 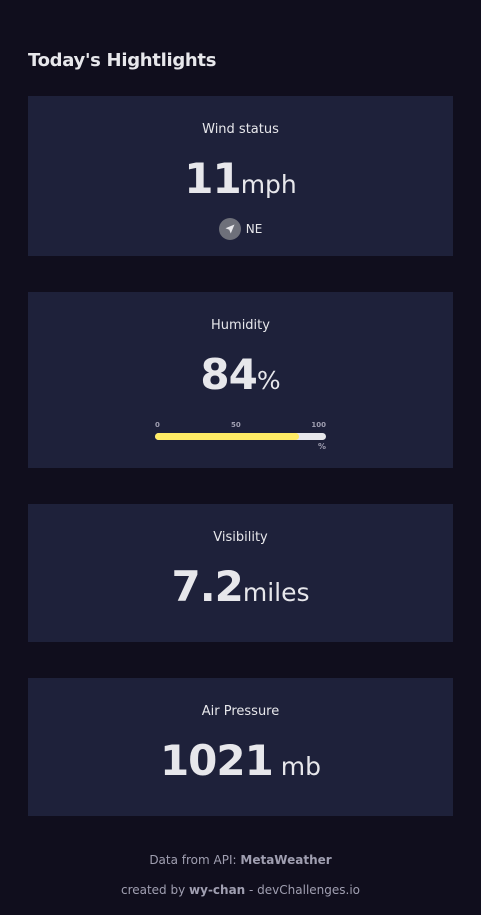 I want to click on humidity-title: Humidity, so click(x=240, y=325).